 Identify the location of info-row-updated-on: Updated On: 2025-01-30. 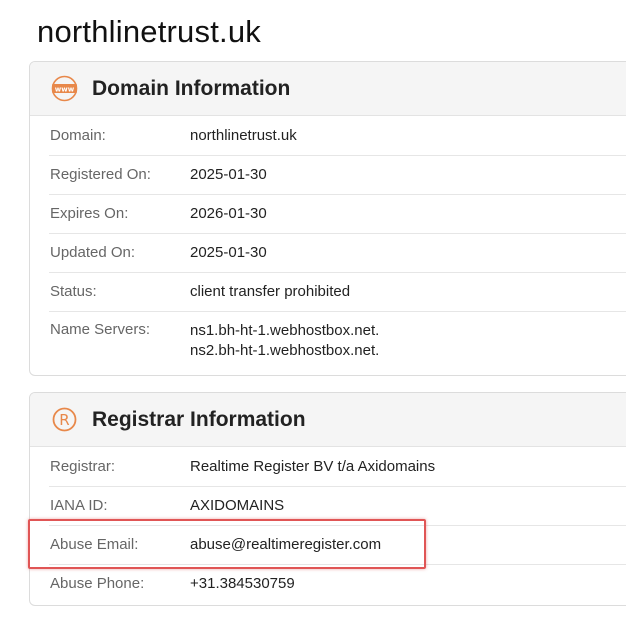
(328, 252).